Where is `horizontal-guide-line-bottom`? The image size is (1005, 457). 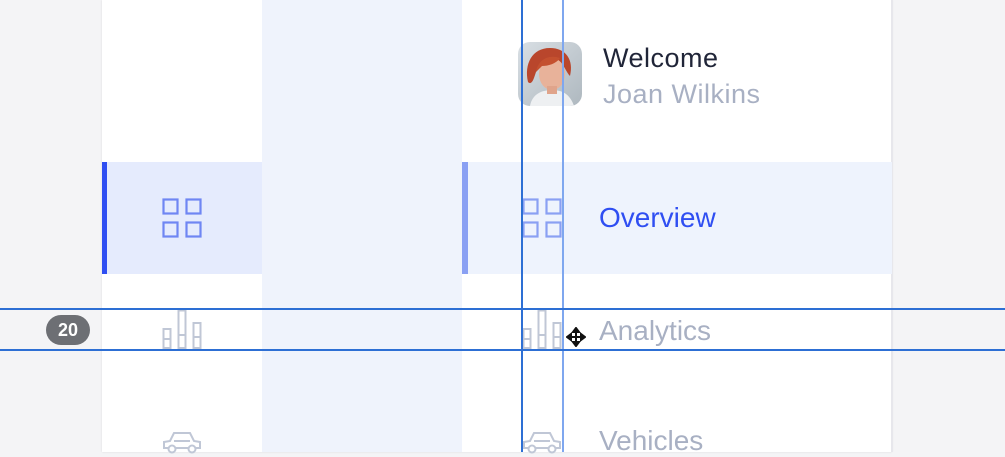 horizontal-guide-line-bottom is located at coordinates (502, 350).